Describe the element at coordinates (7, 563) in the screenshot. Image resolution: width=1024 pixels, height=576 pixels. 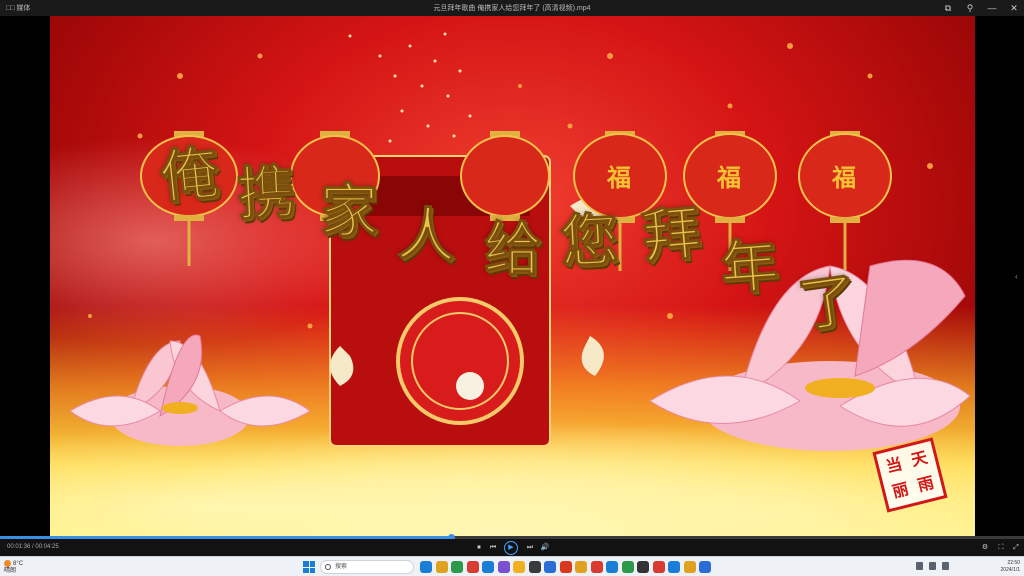
I see `weather-icon` at that location.